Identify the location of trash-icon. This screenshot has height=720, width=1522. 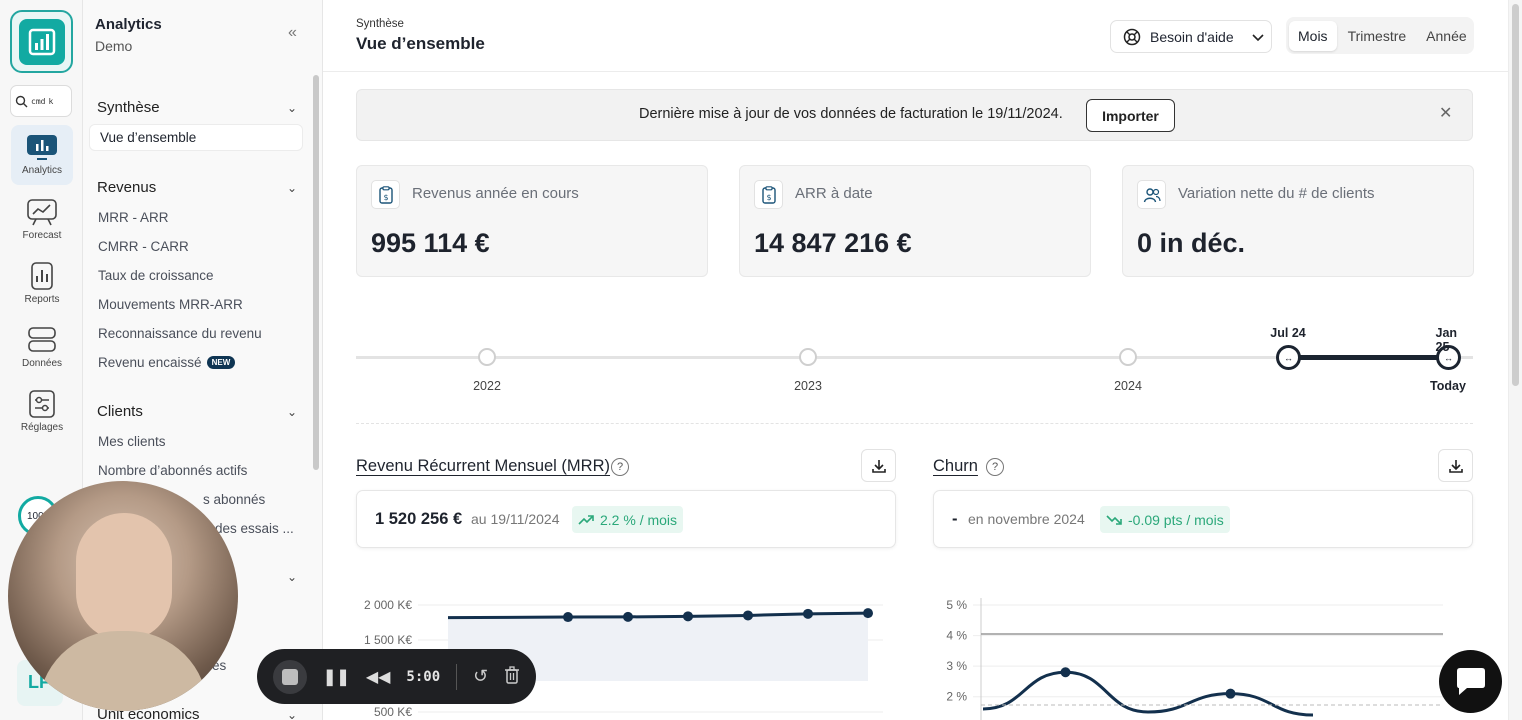
(512, 676).